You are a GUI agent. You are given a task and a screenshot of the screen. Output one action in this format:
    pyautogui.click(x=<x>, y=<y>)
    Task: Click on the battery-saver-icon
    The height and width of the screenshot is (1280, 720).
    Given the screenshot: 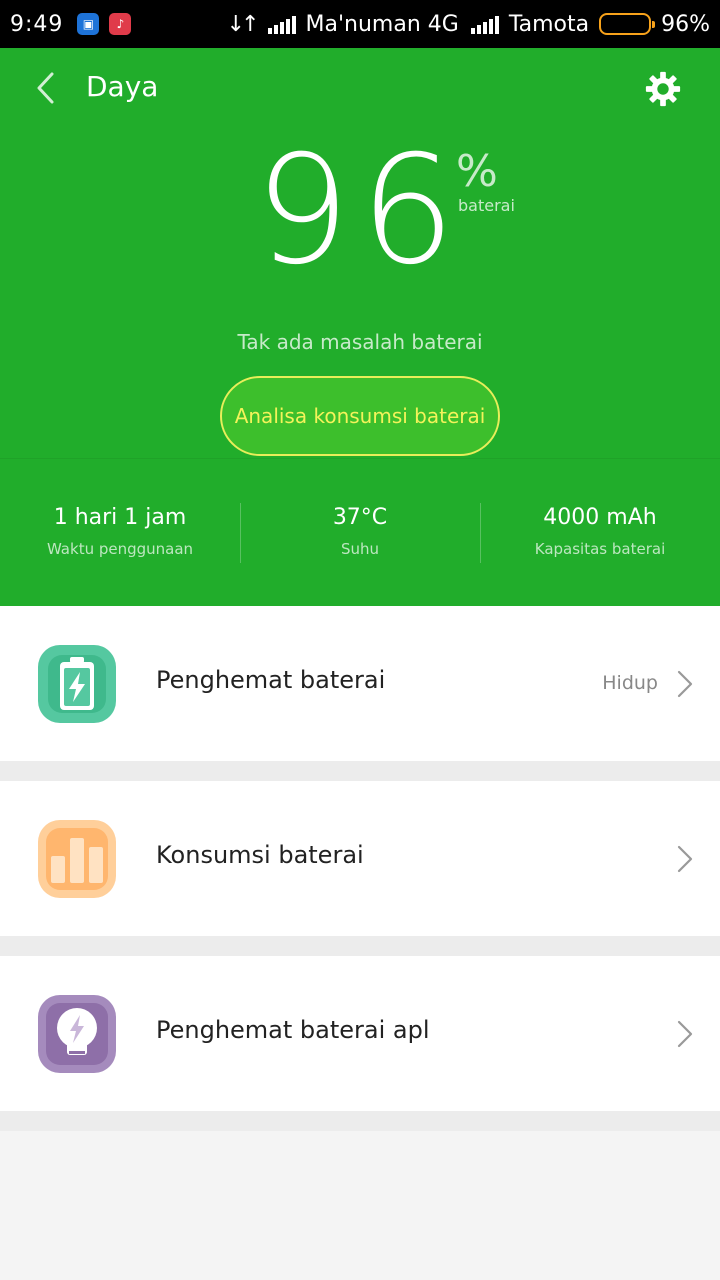 What is the action you would take?
    pyautogui.click(x=77, y=684)
    